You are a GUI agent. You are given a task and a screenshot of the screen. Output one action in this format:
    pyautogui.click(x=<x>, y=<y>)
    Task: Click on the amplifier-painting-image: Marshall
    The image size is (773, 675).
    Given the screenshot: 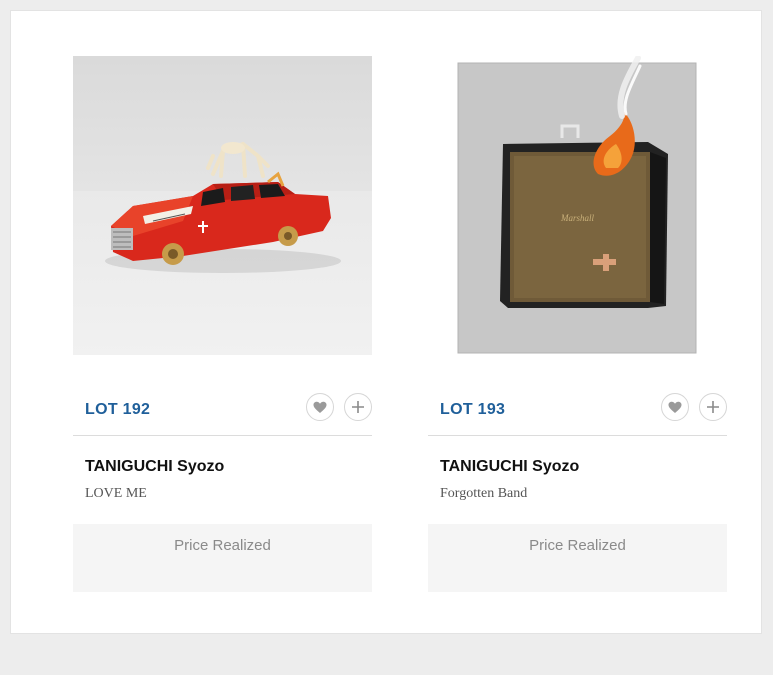 What is the action you would take?
    pyautogui.click(x=577, y=205)
    